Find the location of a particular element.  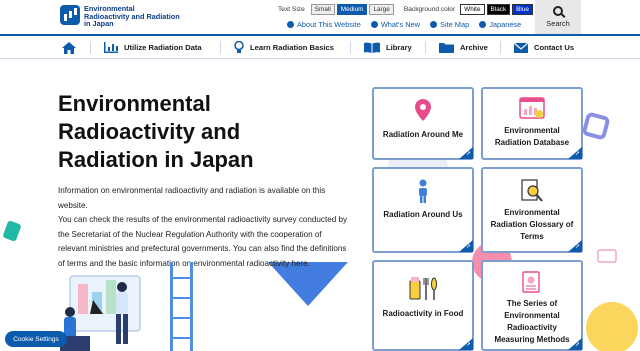

document-icon is located at coordinates (531, 282).